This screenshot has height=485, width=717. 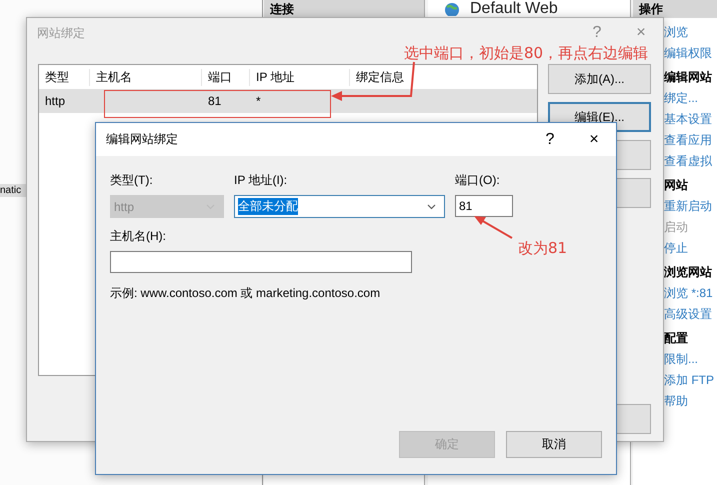 What do you see at coordinates (688, 272) in the screenshot?
I see `action-group-header: 浏览网站` at bounding box center [688, 272].